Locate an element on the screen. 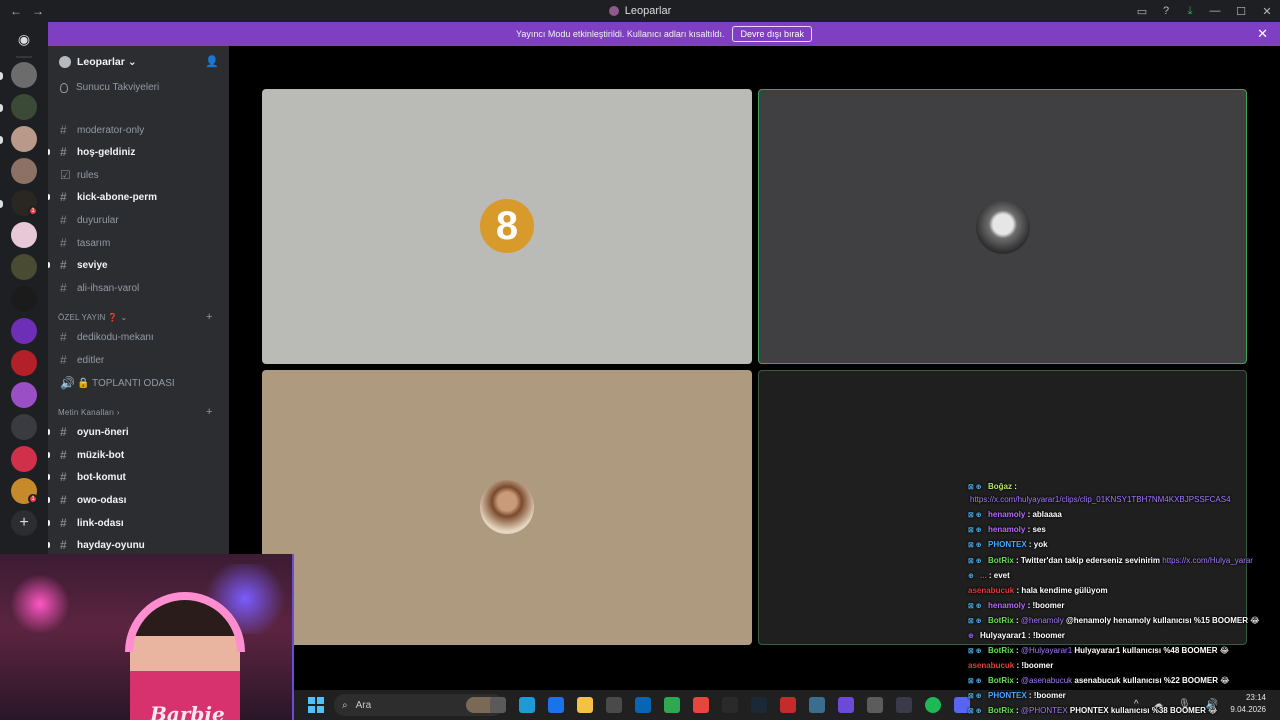  inbox-icon: ▭ is located at coordinates (1142, 11).